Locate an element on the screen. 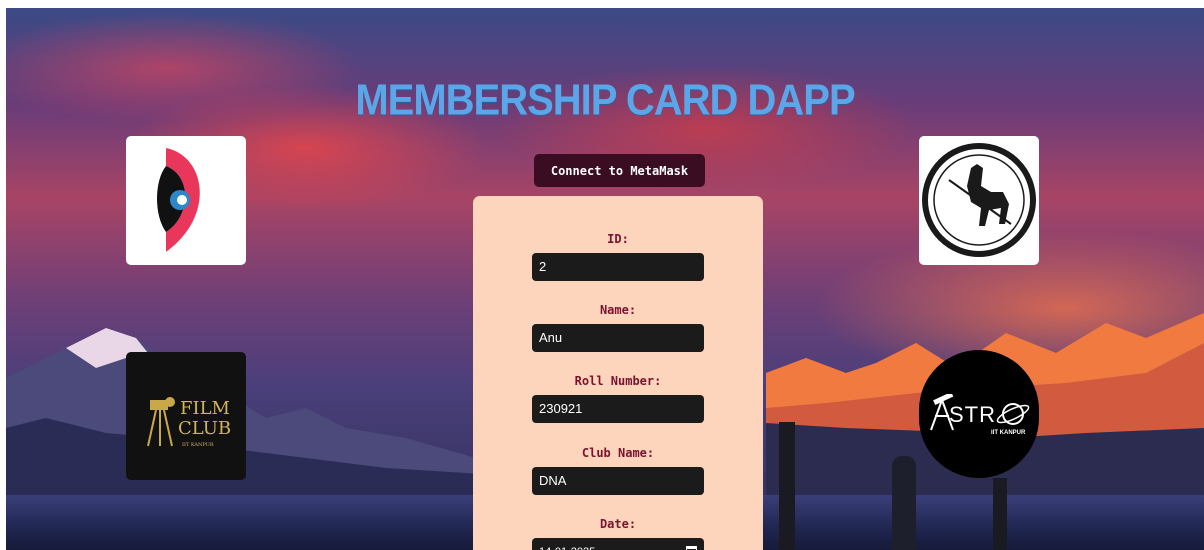 The width and height of the screenshot is (1204, 550). roll-number-input: 230921 is located at coordinates (618, 409).